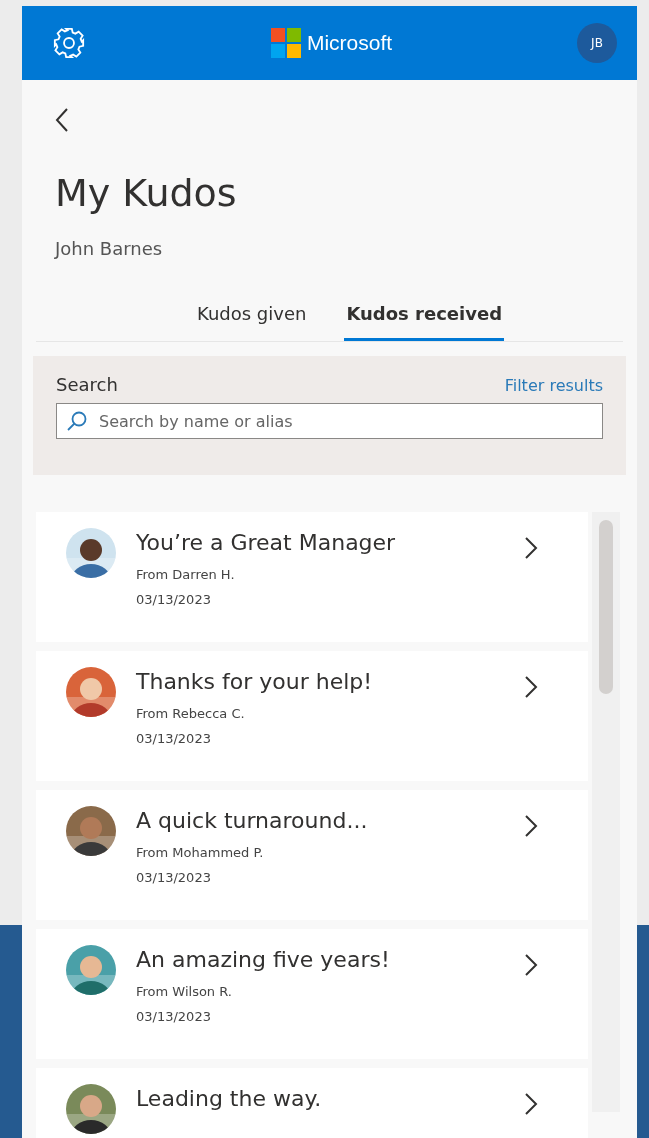 The height and width of the screenshot is (1138, 649). What do you see at coordinates (285, 43) in the screenshot?
I see `logo-icon` at bounding box center [285, 43].